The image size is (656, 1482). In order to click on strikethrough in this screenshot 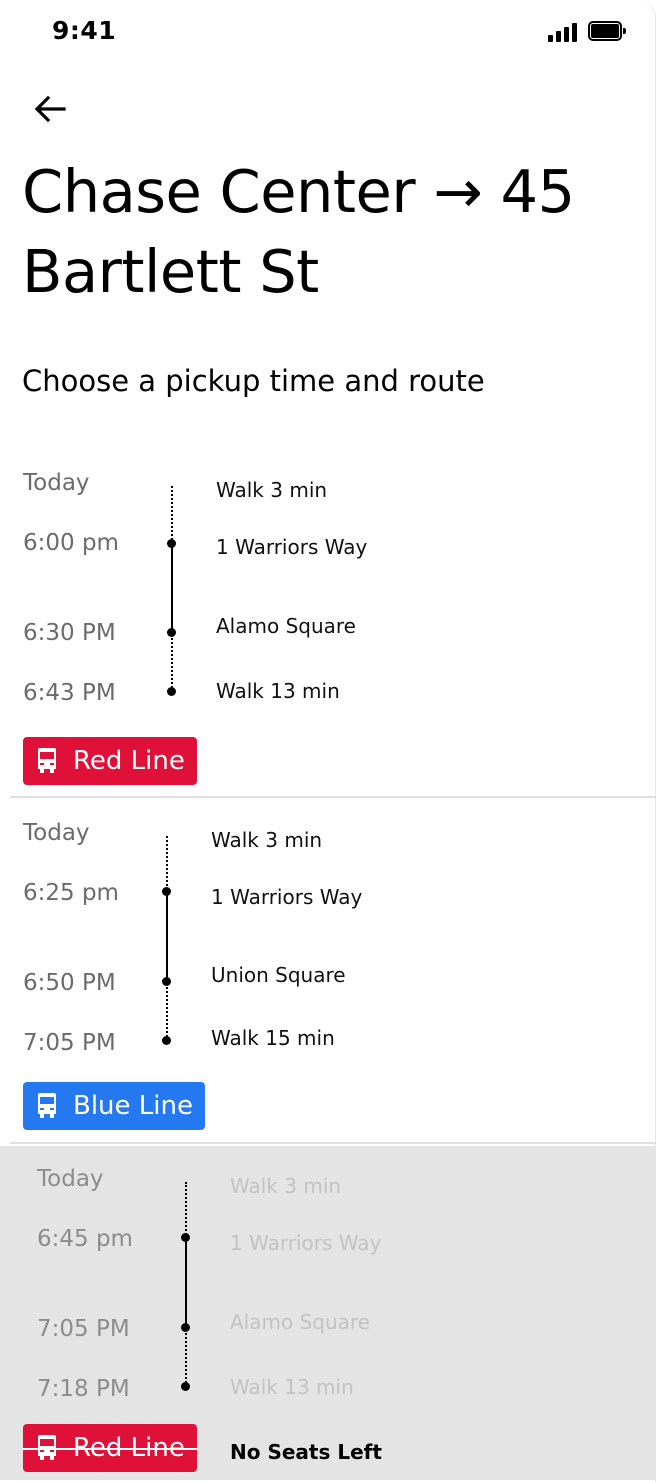, I will do `click(110, 1449)`.